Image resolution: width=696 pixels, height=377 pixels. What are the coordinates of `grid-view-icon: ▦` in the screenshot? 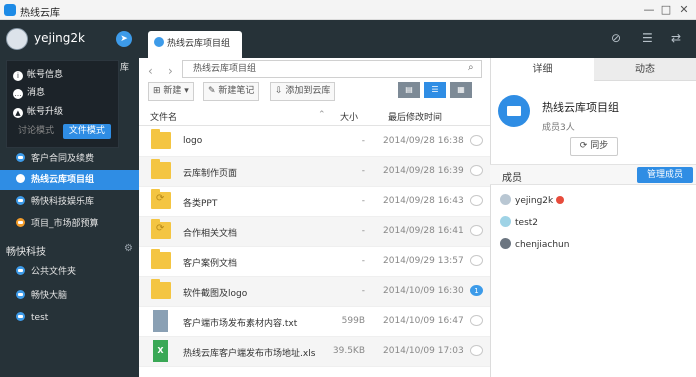 It's located at (461, 90).